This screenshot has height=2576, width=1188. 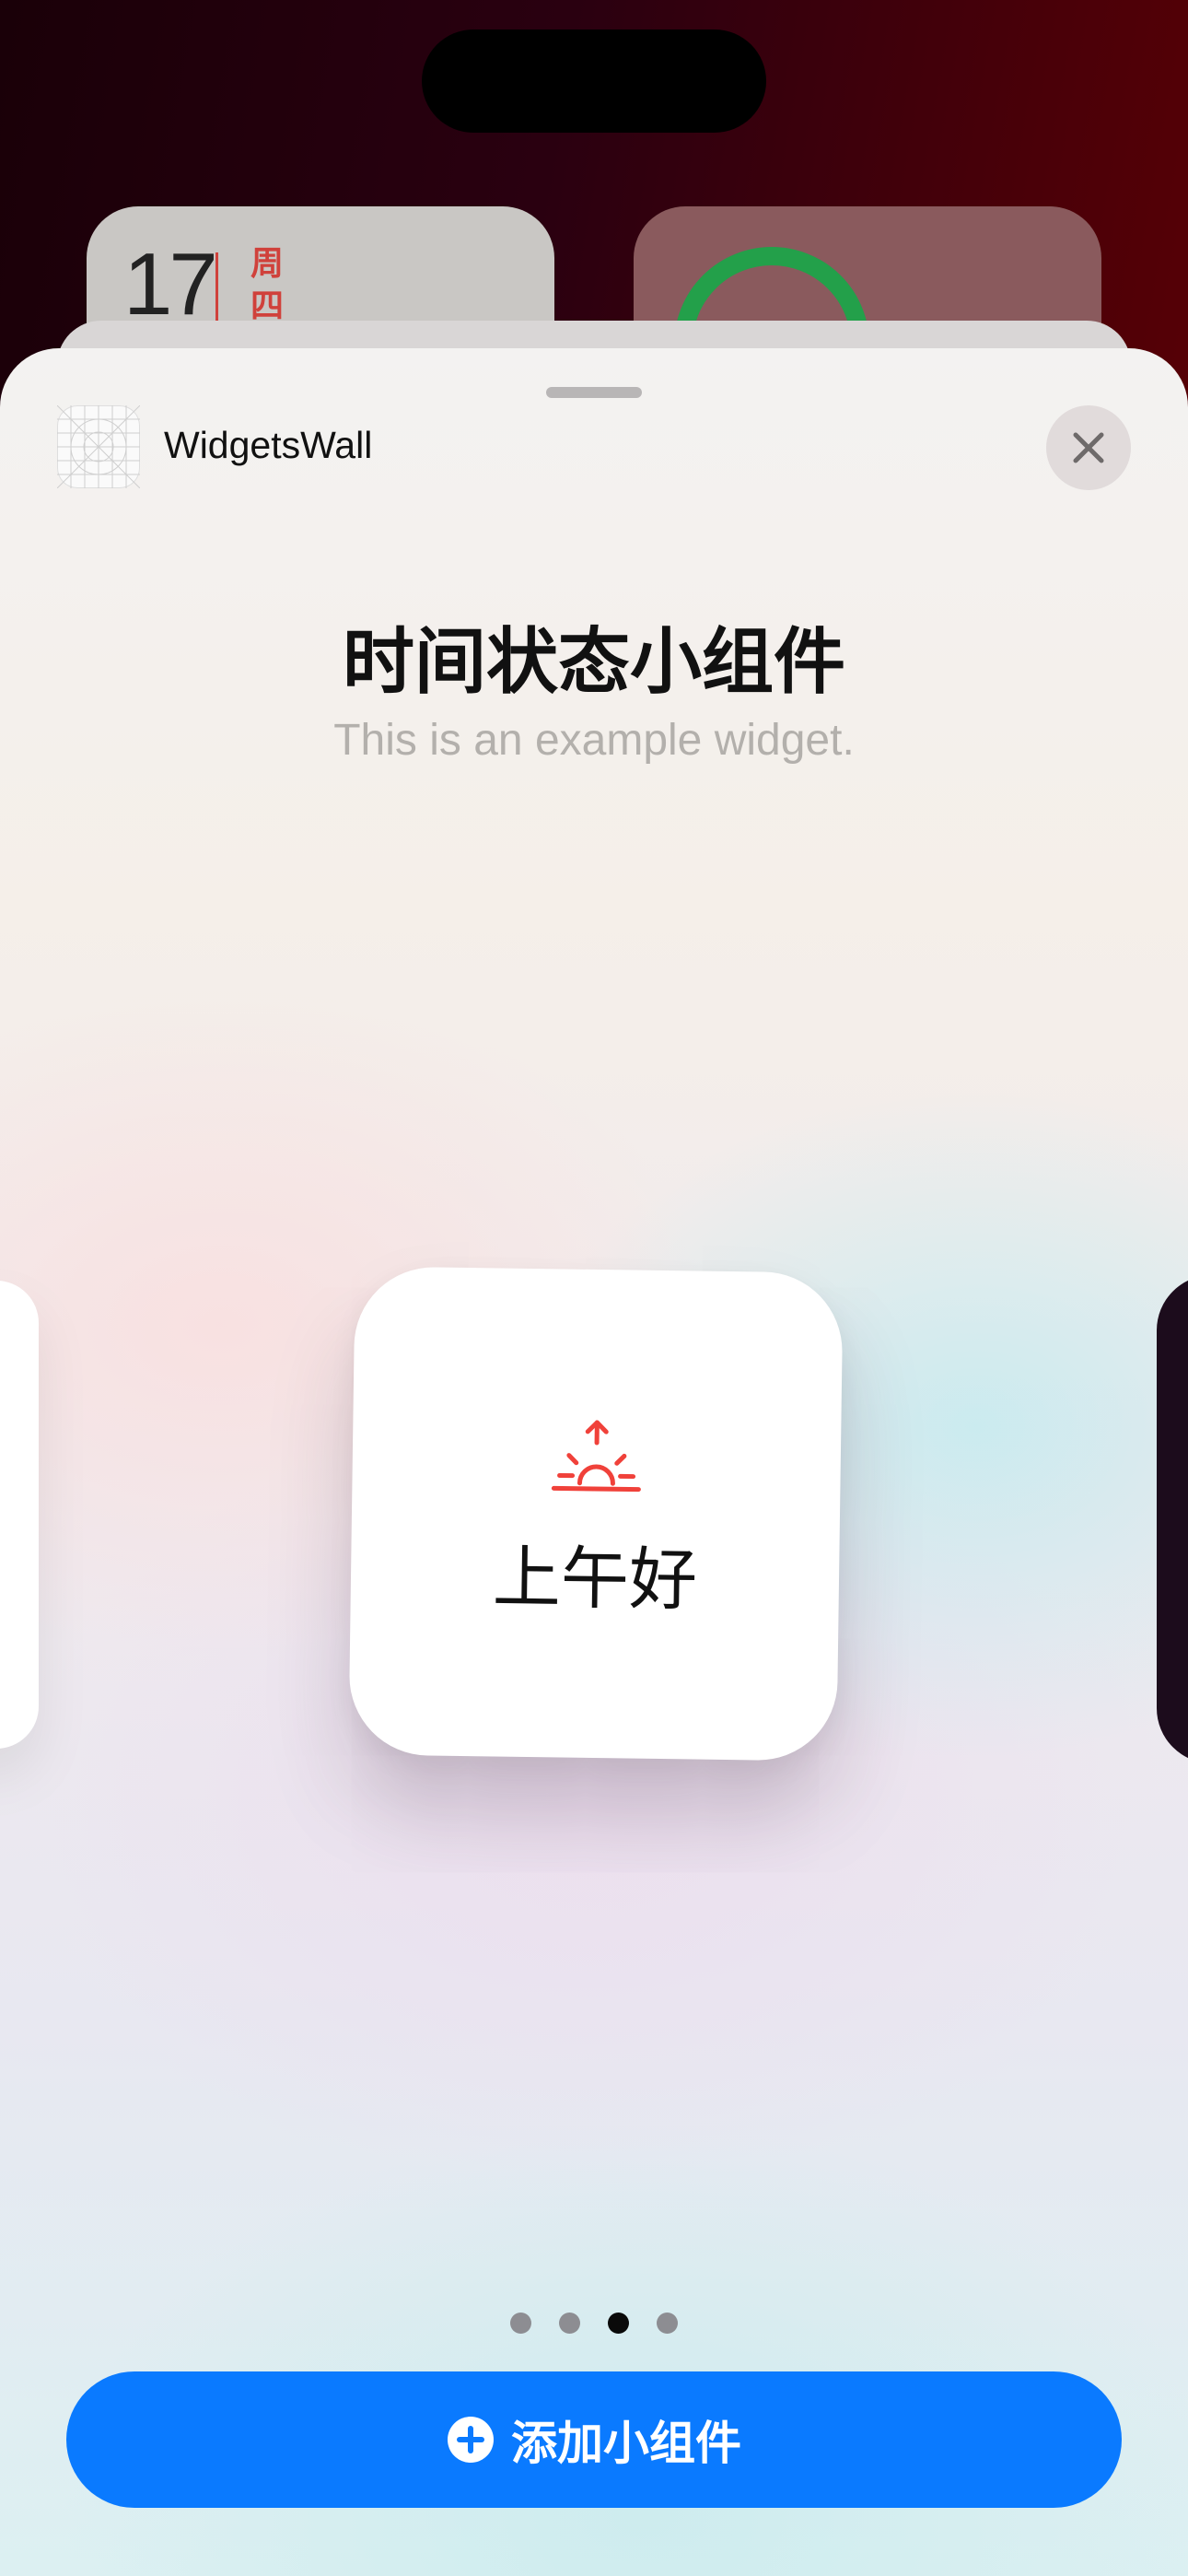 What do you see at coordinates (626, 2443) in the screenshot?
I see `add-widget-label: 添加小组件` at bounding box center [626, 2443].